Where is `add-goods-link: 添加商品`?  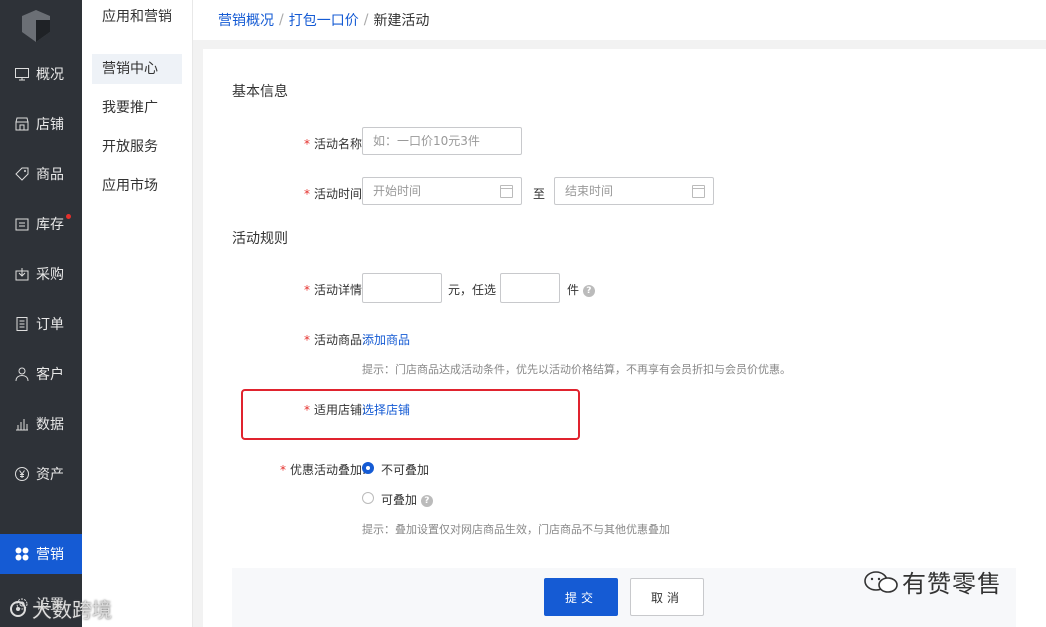
add-goods-link: 添加商品 is located at coordinates (386, 339).